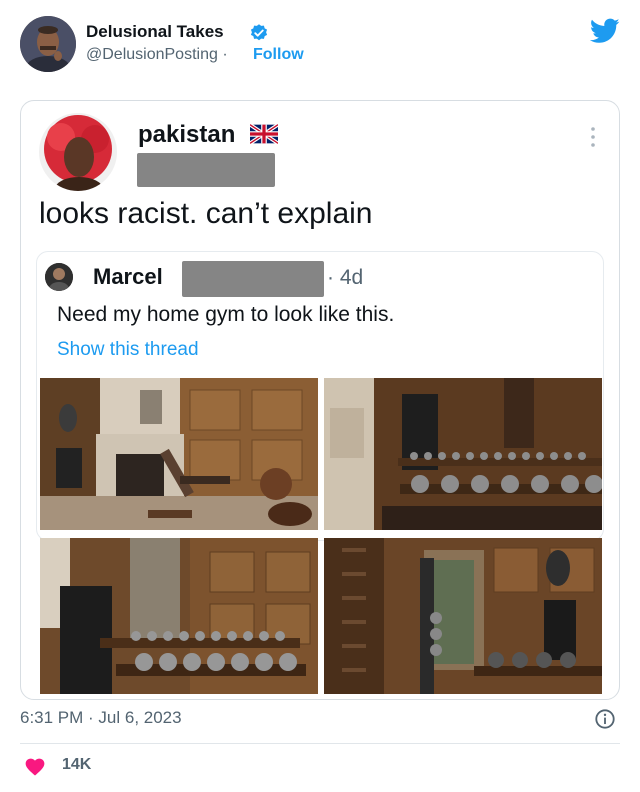 Image resolution: width=640 pixels, height=792 pixels. What do you see at coordinates (226, 314) in the screenshot?
I see `quoted-text: Need my home gym to look like this.` at bounding box center [226, 314].